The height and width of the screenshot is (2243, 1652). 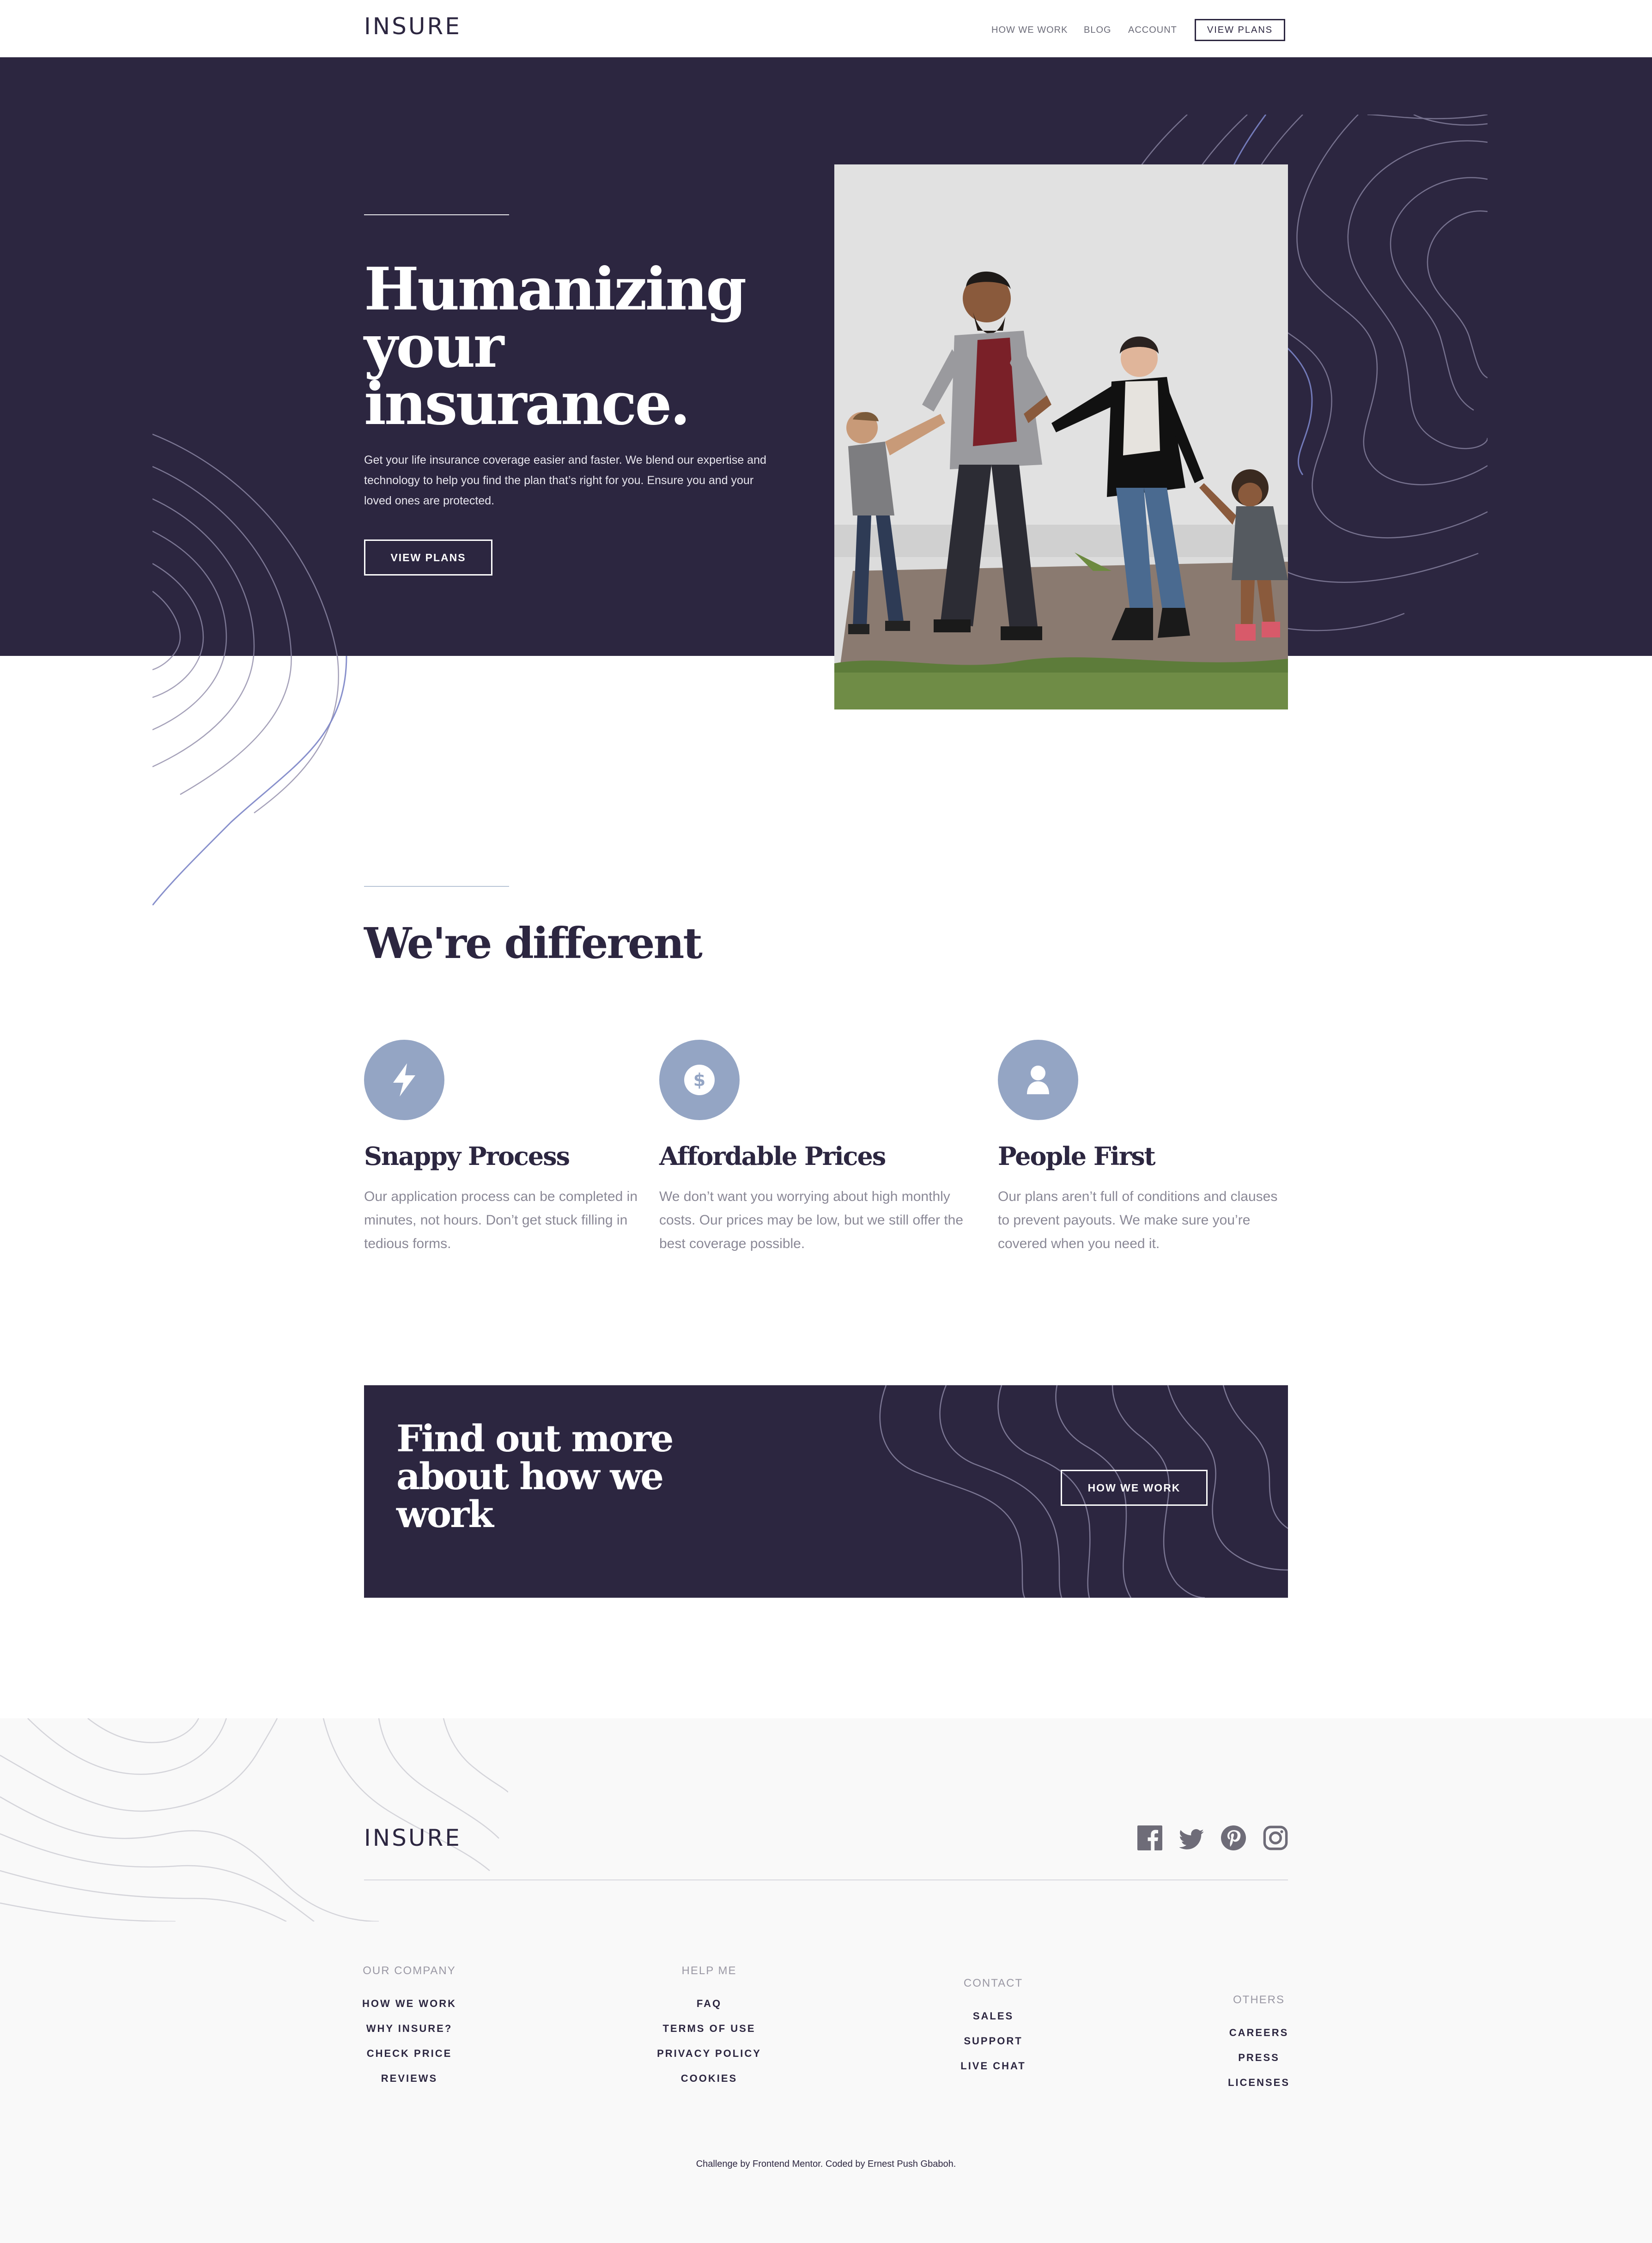 I want to click on twitter-icon, so click(x=1191, y=1839).